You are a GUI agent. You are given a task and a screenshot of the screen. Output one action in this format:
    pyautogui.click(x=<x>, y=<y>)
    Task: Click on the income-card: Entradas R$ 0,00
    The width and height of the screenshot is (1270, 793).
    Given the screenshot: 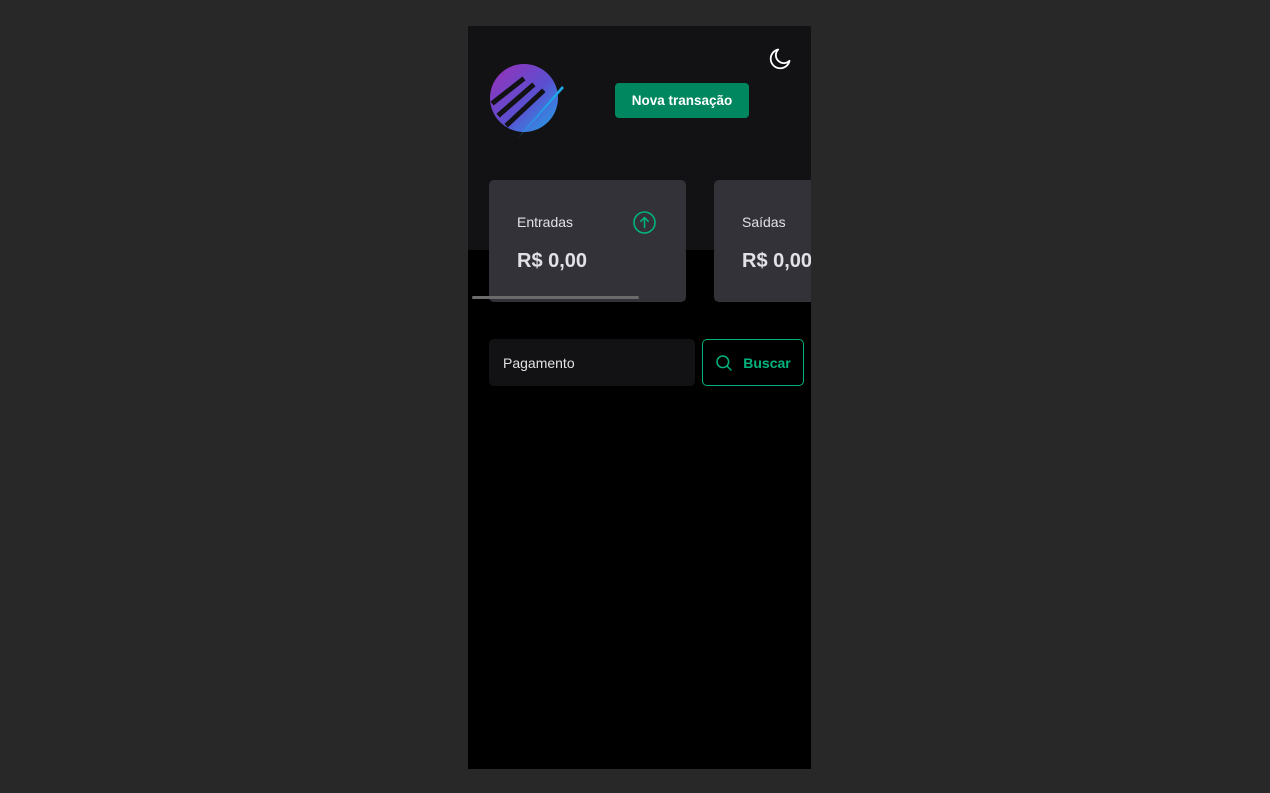 What is the action you would take?
    pyautogui.click(x=587, y=241)
    